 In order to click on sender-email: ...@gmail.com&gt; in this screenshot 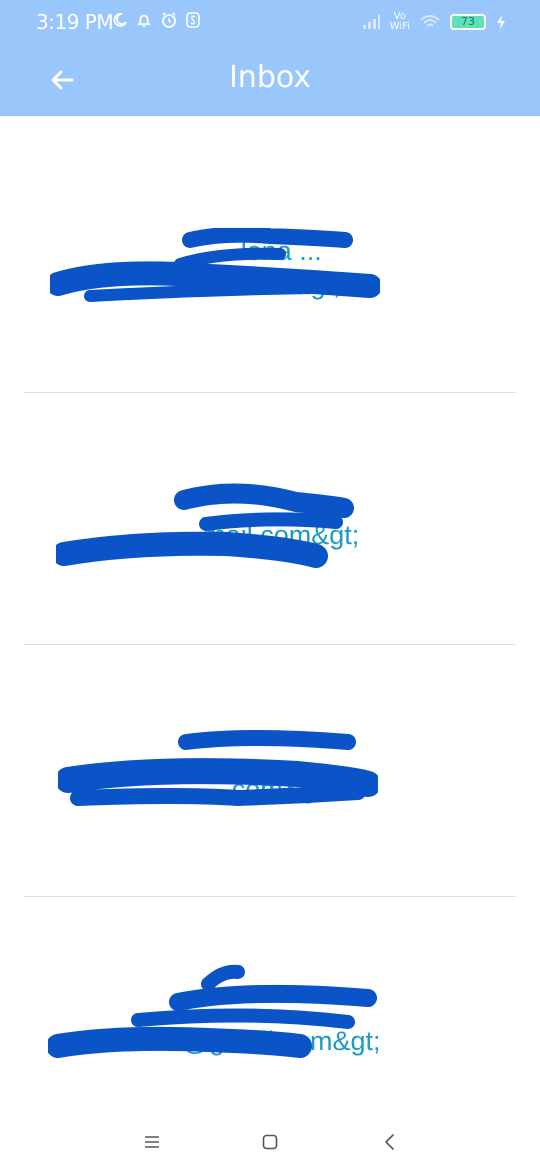, I will do `click(270, 1041)`.